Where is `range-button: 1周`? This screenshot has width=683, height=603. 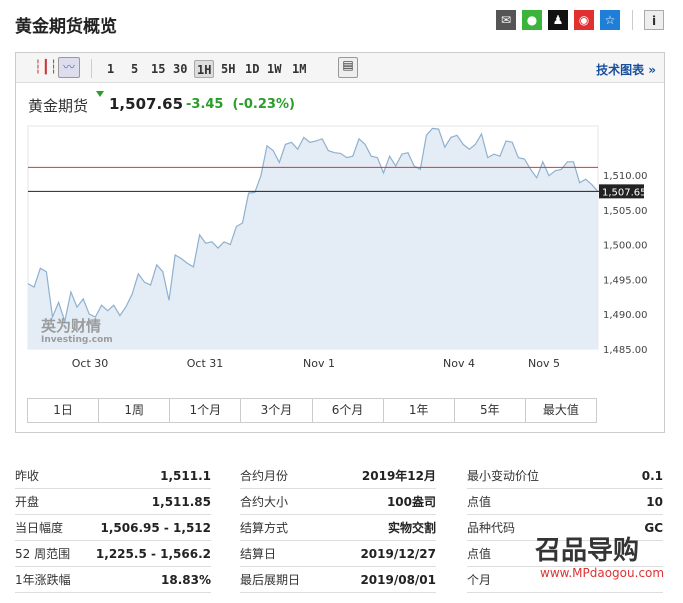
range-button: 1周 is located at coordinates (135, 410).